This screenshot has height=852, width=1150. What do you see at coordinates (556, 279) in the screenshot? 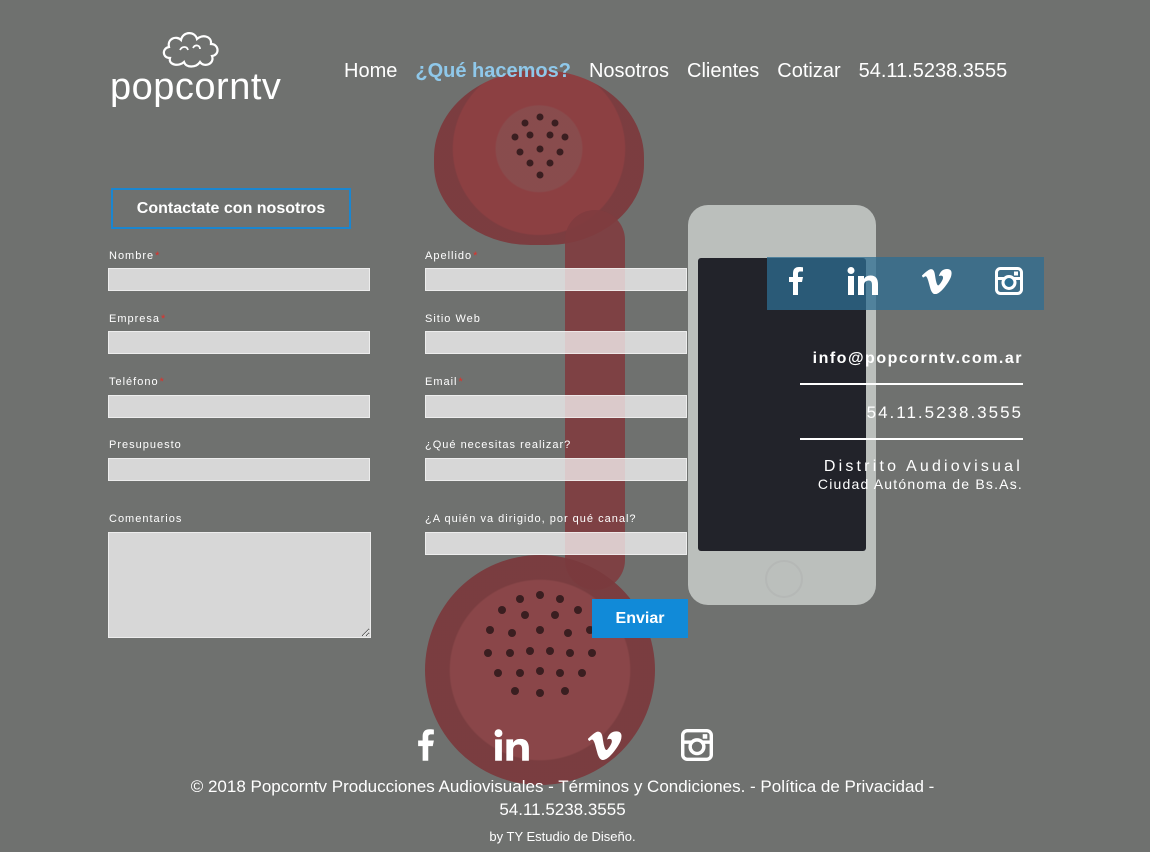
I see `input-apellido` at bounding box center [556, 279].